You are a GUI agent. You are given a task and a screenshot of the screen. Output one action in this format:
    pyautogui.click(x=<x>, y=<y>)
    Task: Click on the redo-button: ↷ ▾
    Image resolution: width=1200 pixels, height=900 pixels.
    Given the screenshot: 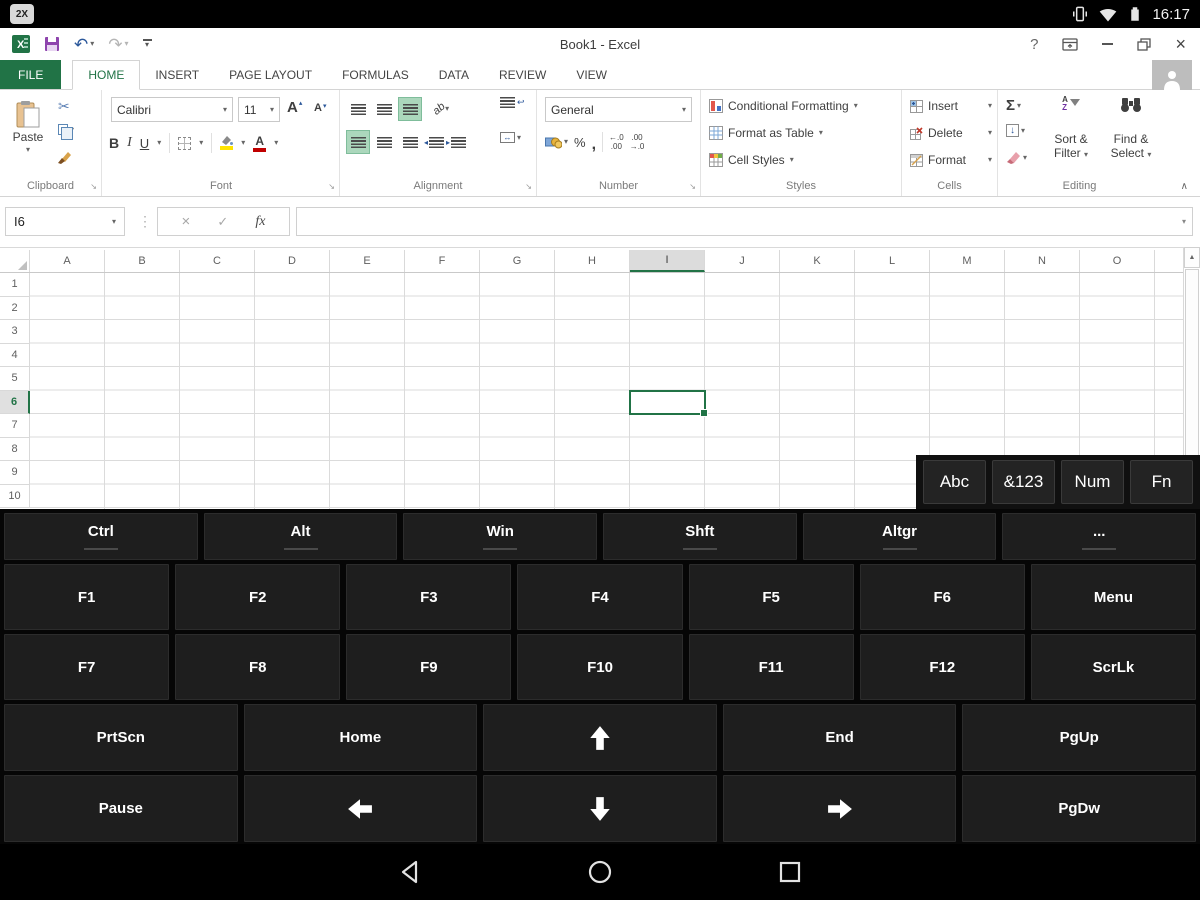 What is the action you would take?
    pyautogui.click(x=118, y=44)
    